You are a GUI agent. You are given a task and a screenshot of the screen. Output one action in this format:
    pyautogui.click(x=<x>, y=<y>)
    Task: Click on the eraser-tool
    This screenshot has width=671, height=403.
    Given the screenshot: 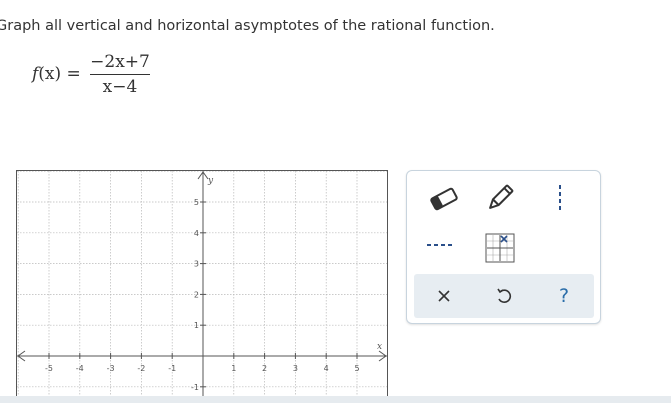 What is the action you would take?
    pyautogui.click(x=444, y=199)
    